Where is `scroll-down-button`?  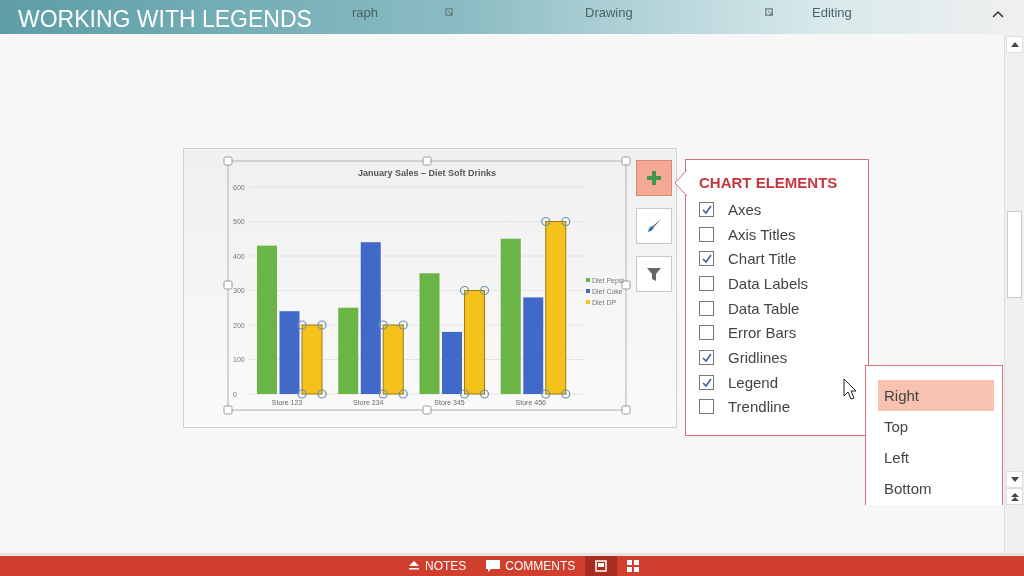
scroll-down-button is located at coordinates (1014, 479).